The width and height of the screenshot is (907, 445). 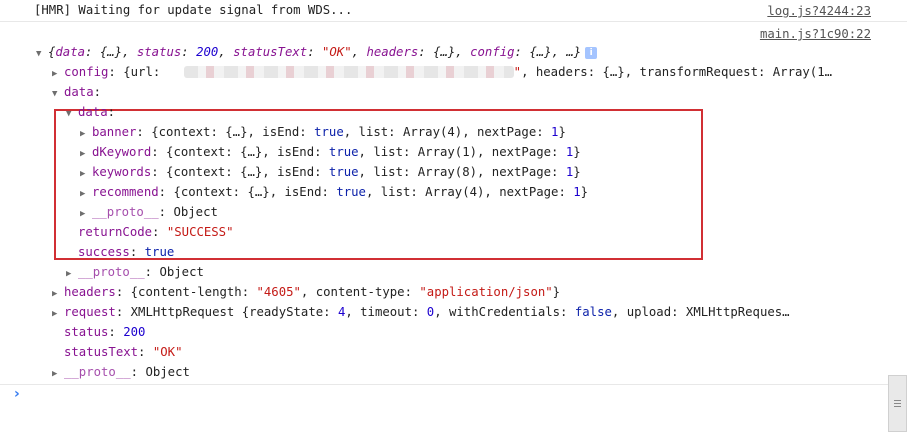 I want to click on tree-item-status: status: 200, so click(x=105, y=332).